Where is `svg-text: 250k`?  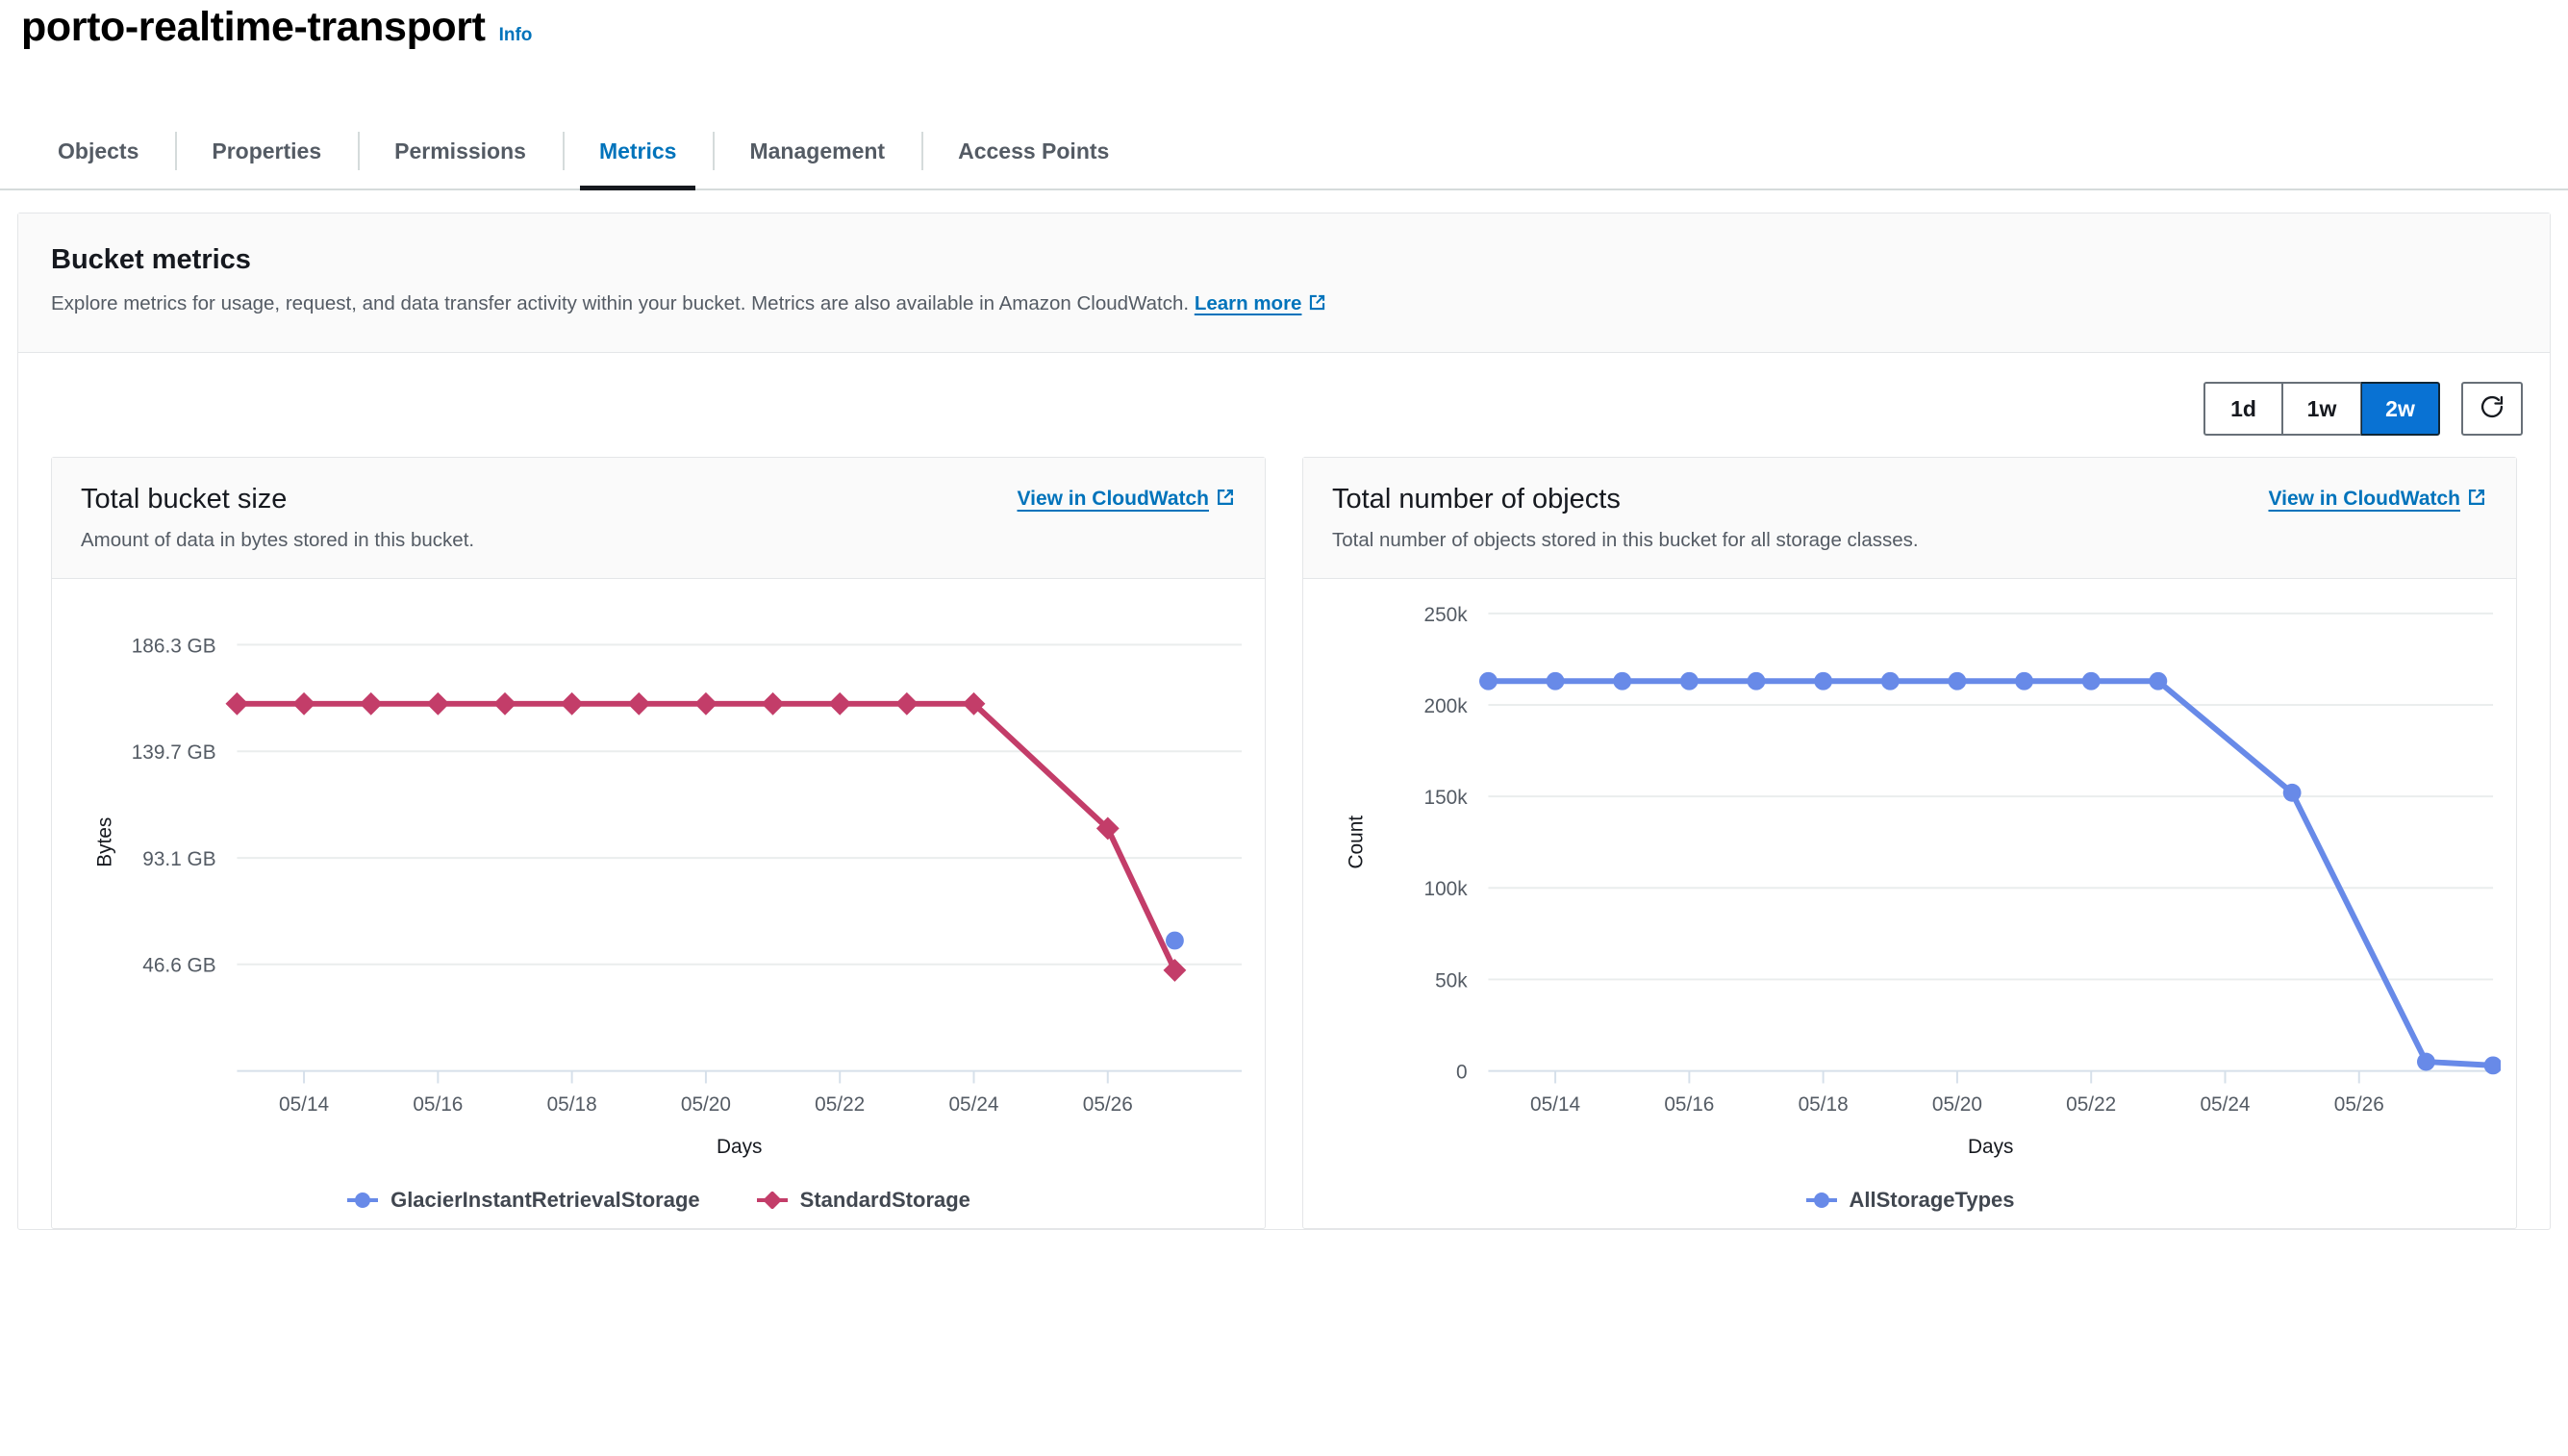
svg-text: 250k is located at coordinates (1446, 615).